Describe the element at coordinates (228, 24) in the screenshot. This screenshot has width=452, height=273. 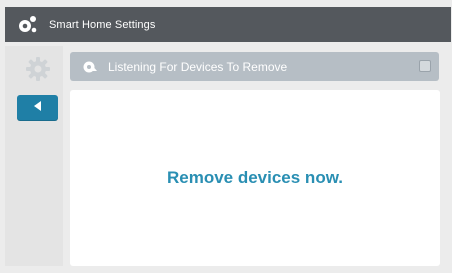
I see `title-bar: Smart Home Settings` at that location.